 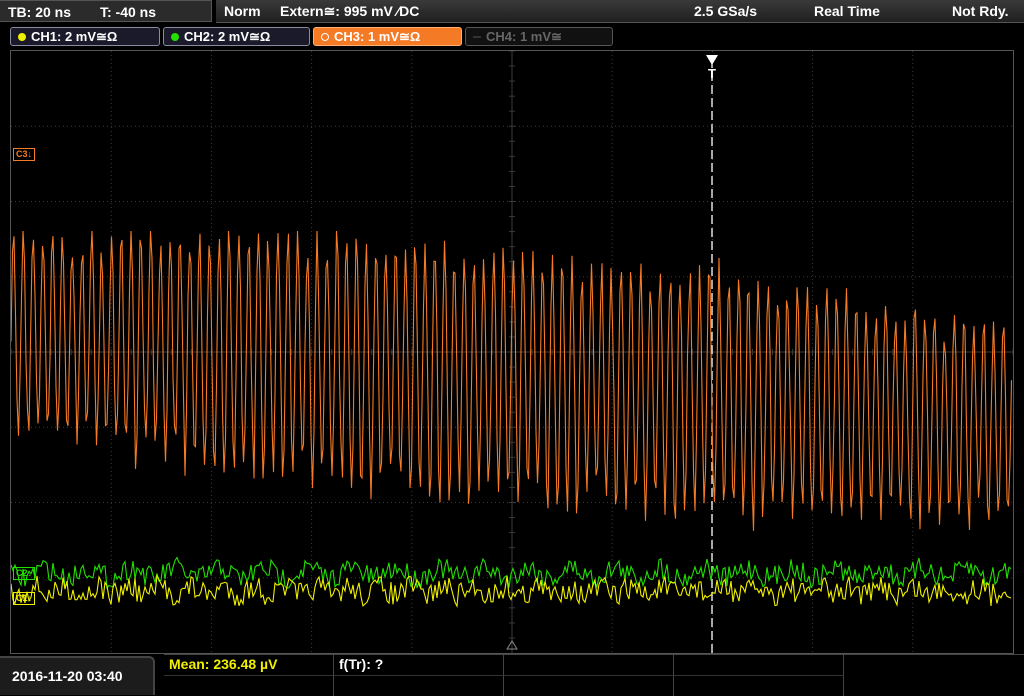 I want to click on acquisition-mode: Real Time, so click(x=847, y=11).